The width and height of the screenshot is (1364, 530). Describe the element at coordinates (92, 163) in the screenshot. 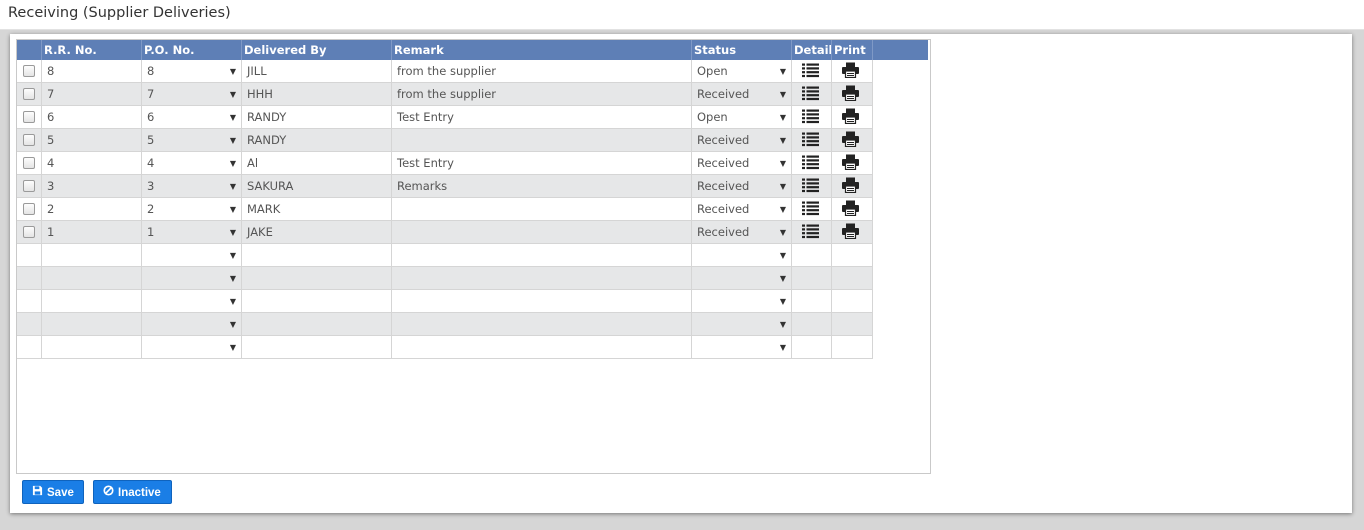

I see `rr-no-cell: 4` at that location.